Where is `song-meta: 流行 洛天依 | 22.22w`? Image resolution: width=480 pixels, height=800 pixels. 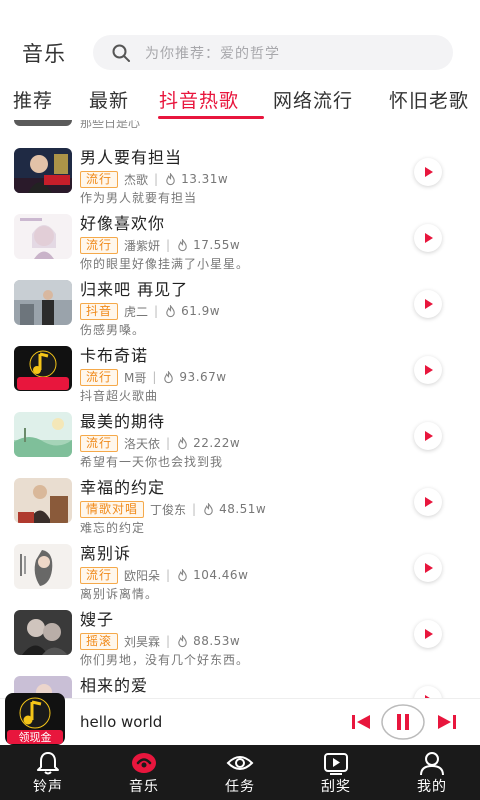
song-meta: 流行 洛天依 | 22.22w is located at coordinates (160, 443).